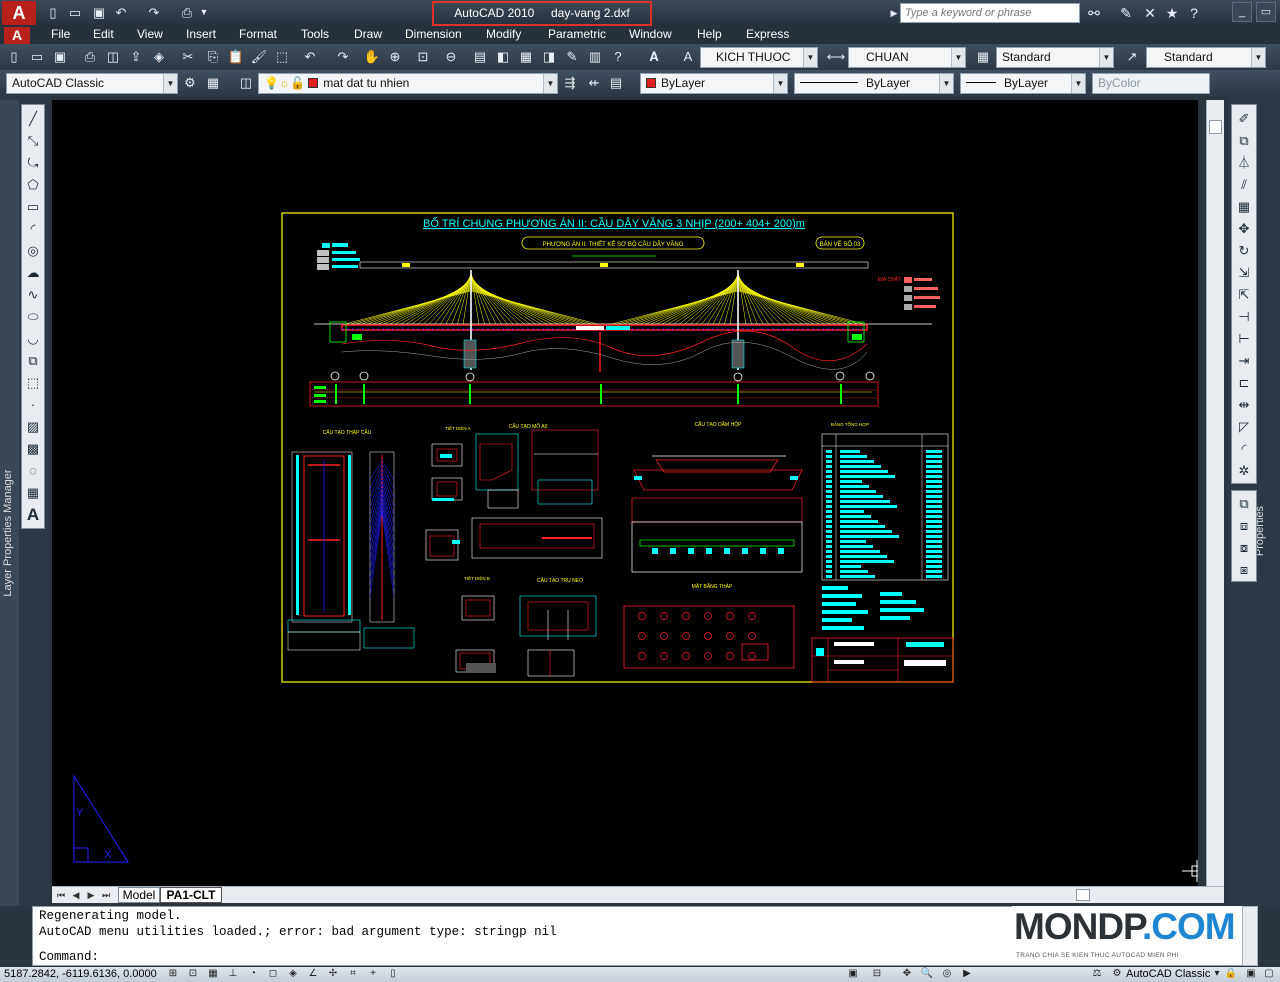 Image resolution: width=1280 pixels, height=982 pixels. What do you see at coordinates (91, 895) in the screenshot?
I see `next-tab-icon: ▶` at bounding box center [91, 895].